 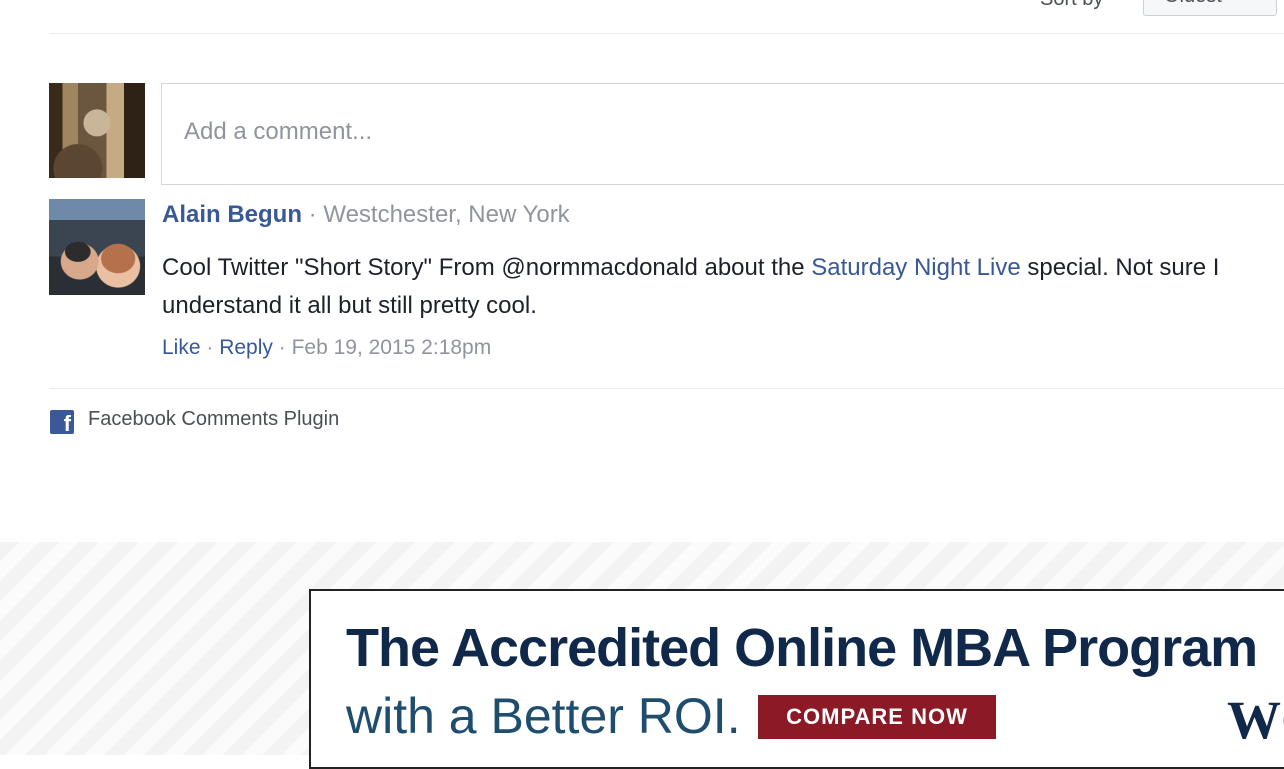 I want to click on comment-header: Alain Begun · Westchester, New York, so click(x=366, y=215).